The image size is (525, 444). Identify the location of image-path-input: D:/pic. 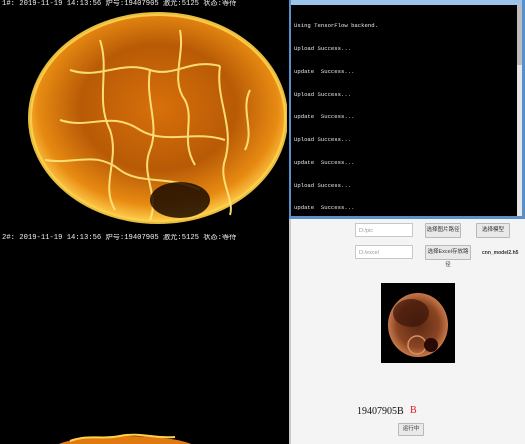
(384, 230).